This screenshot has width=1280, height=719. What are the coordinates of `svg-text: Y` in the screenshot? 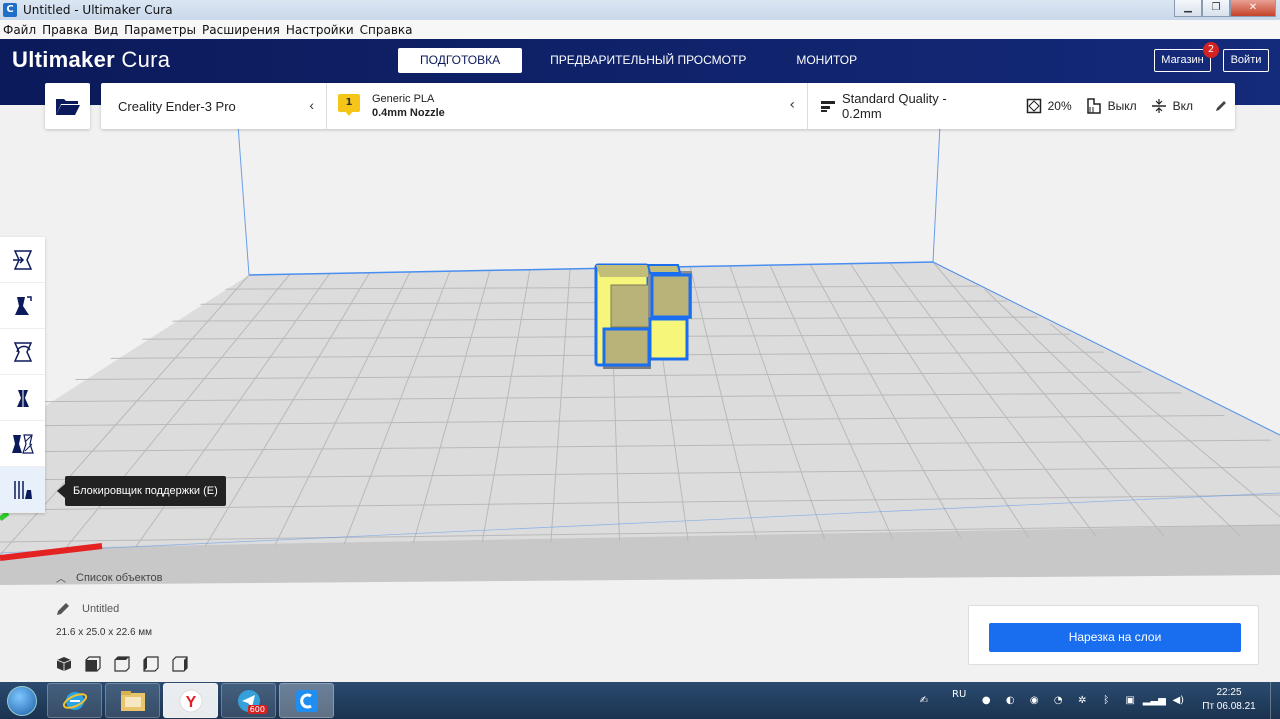 It's located at (190, 702).